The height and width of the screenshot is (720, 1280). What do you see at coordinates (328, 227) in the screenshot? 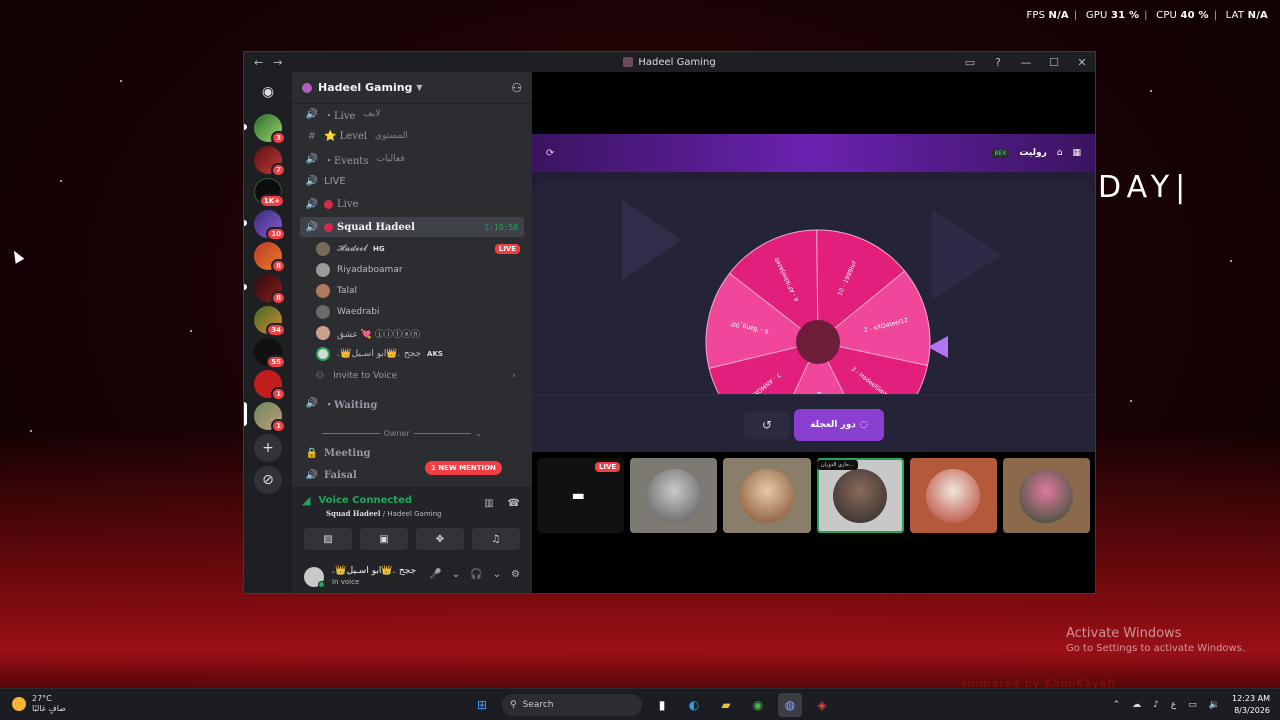
I see `red-dot-icon` at bounding box center [328, 227].